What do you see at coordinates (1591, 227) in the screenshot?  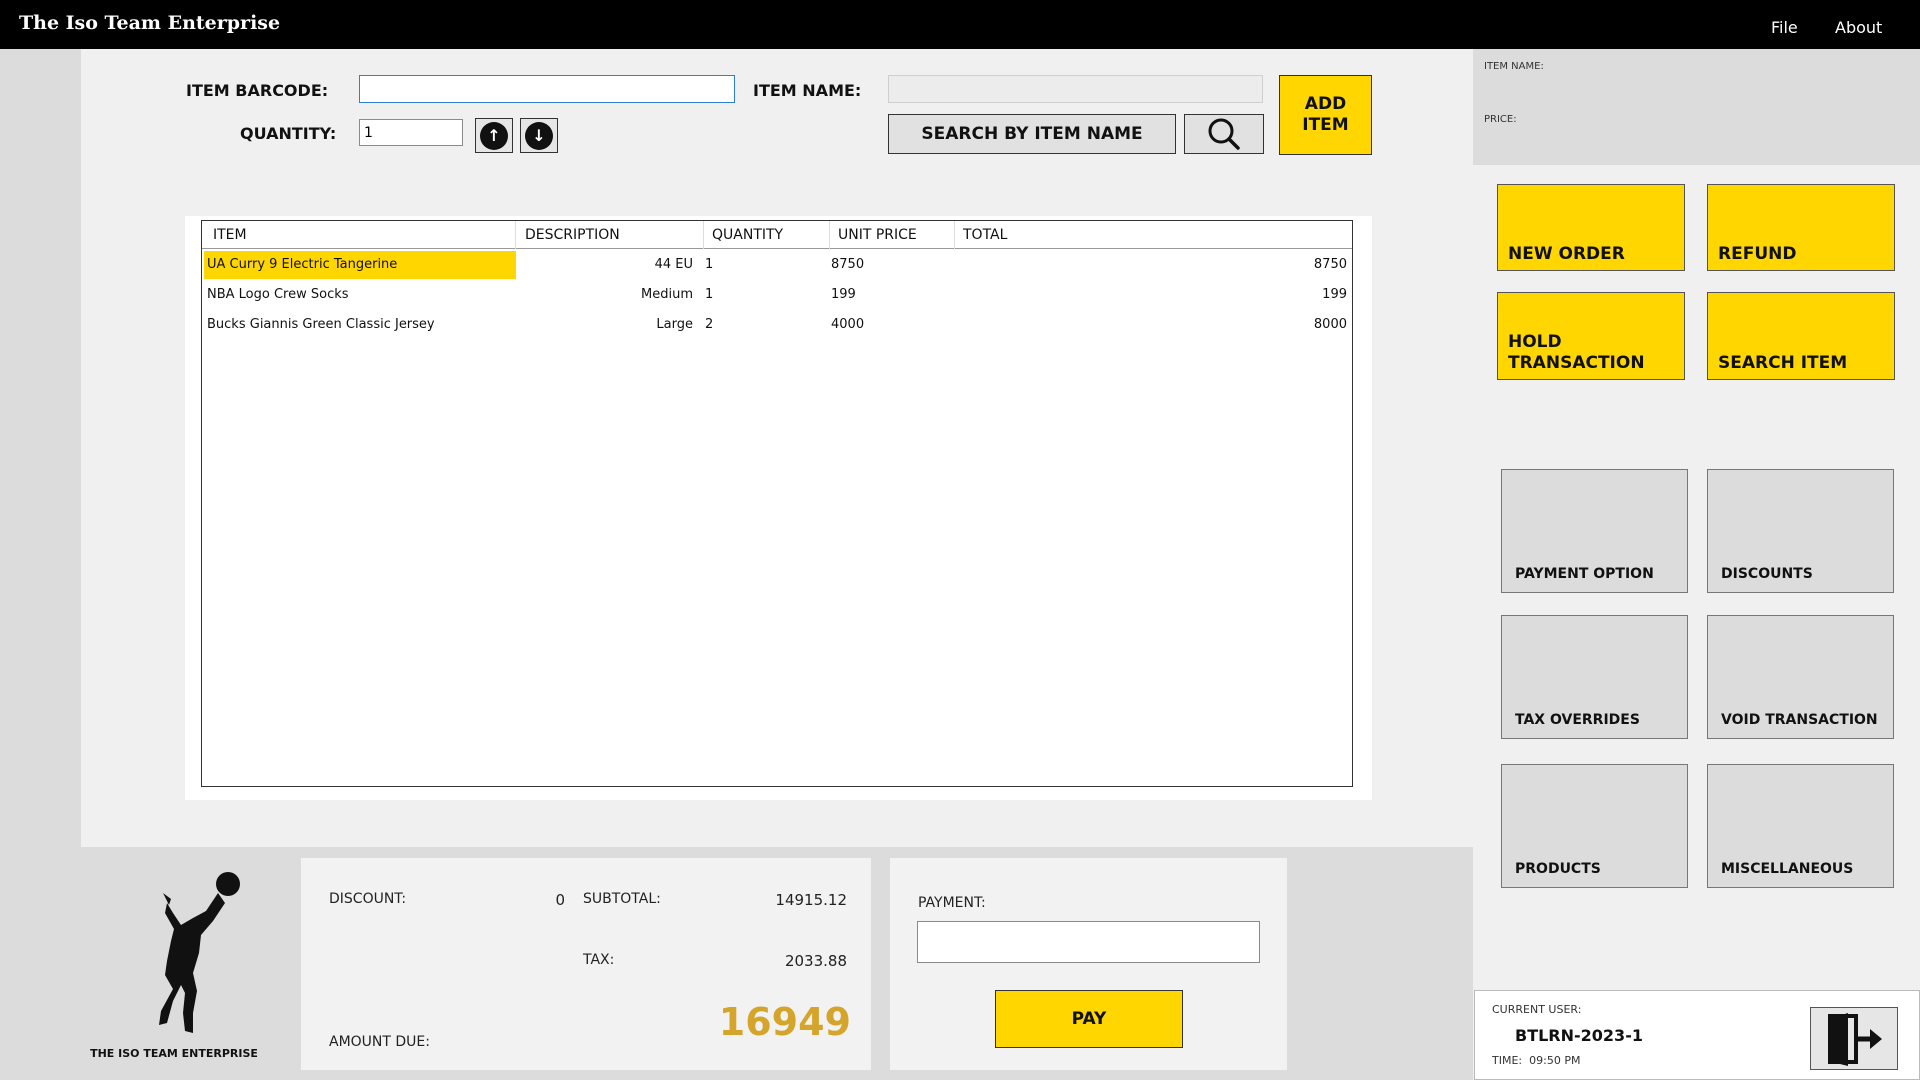 I see `new-order-button: NEW ORDER` at bounding box center [1591, 227].